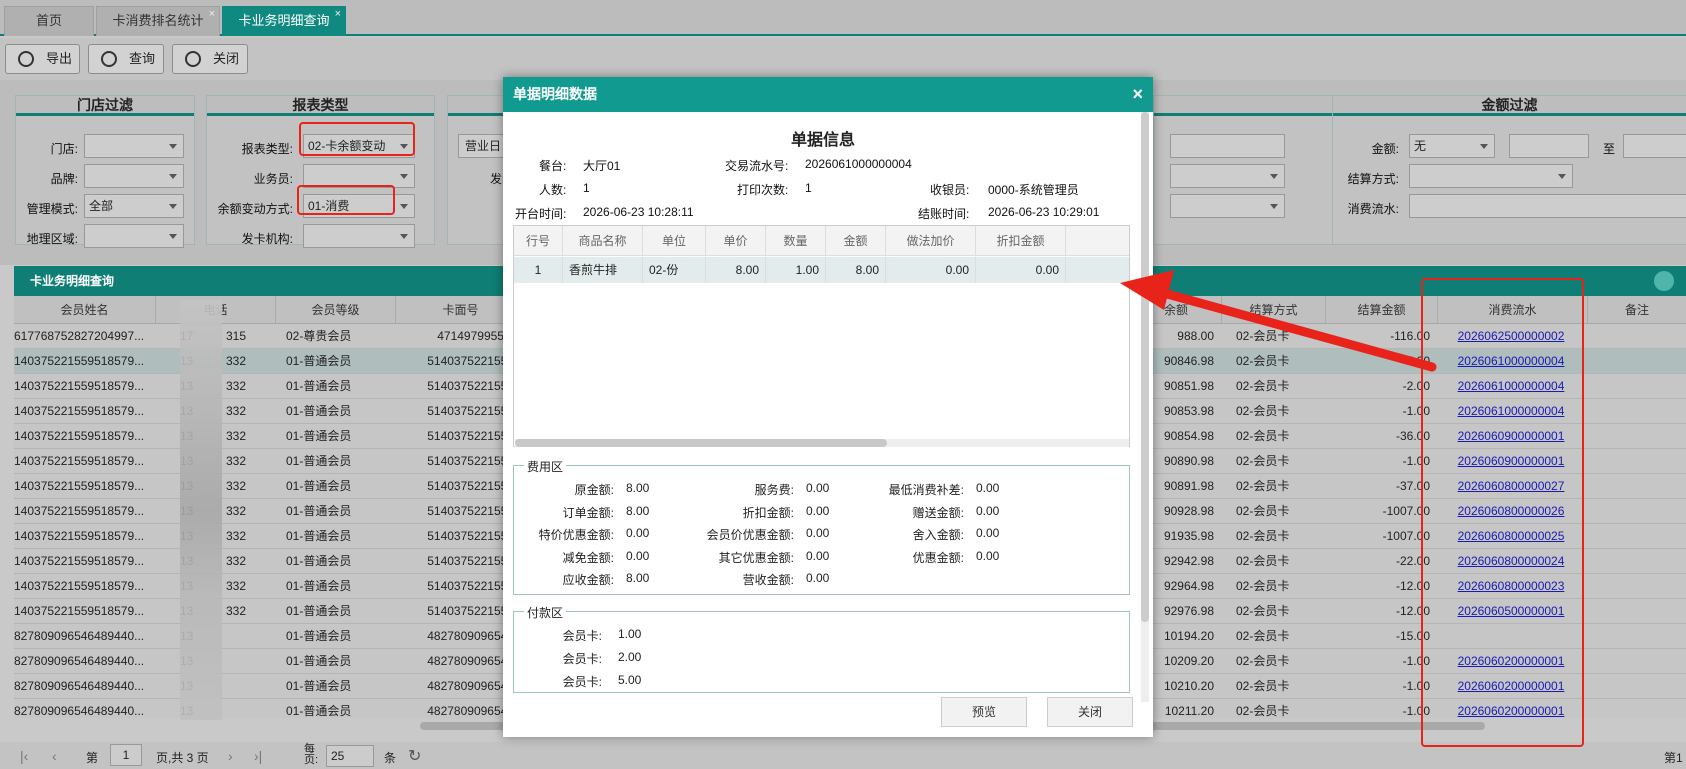 Image resolution: width=1686 pixels, height=769 pixels. I want to click on report-type-title: 报表类型, so click(320, 106).